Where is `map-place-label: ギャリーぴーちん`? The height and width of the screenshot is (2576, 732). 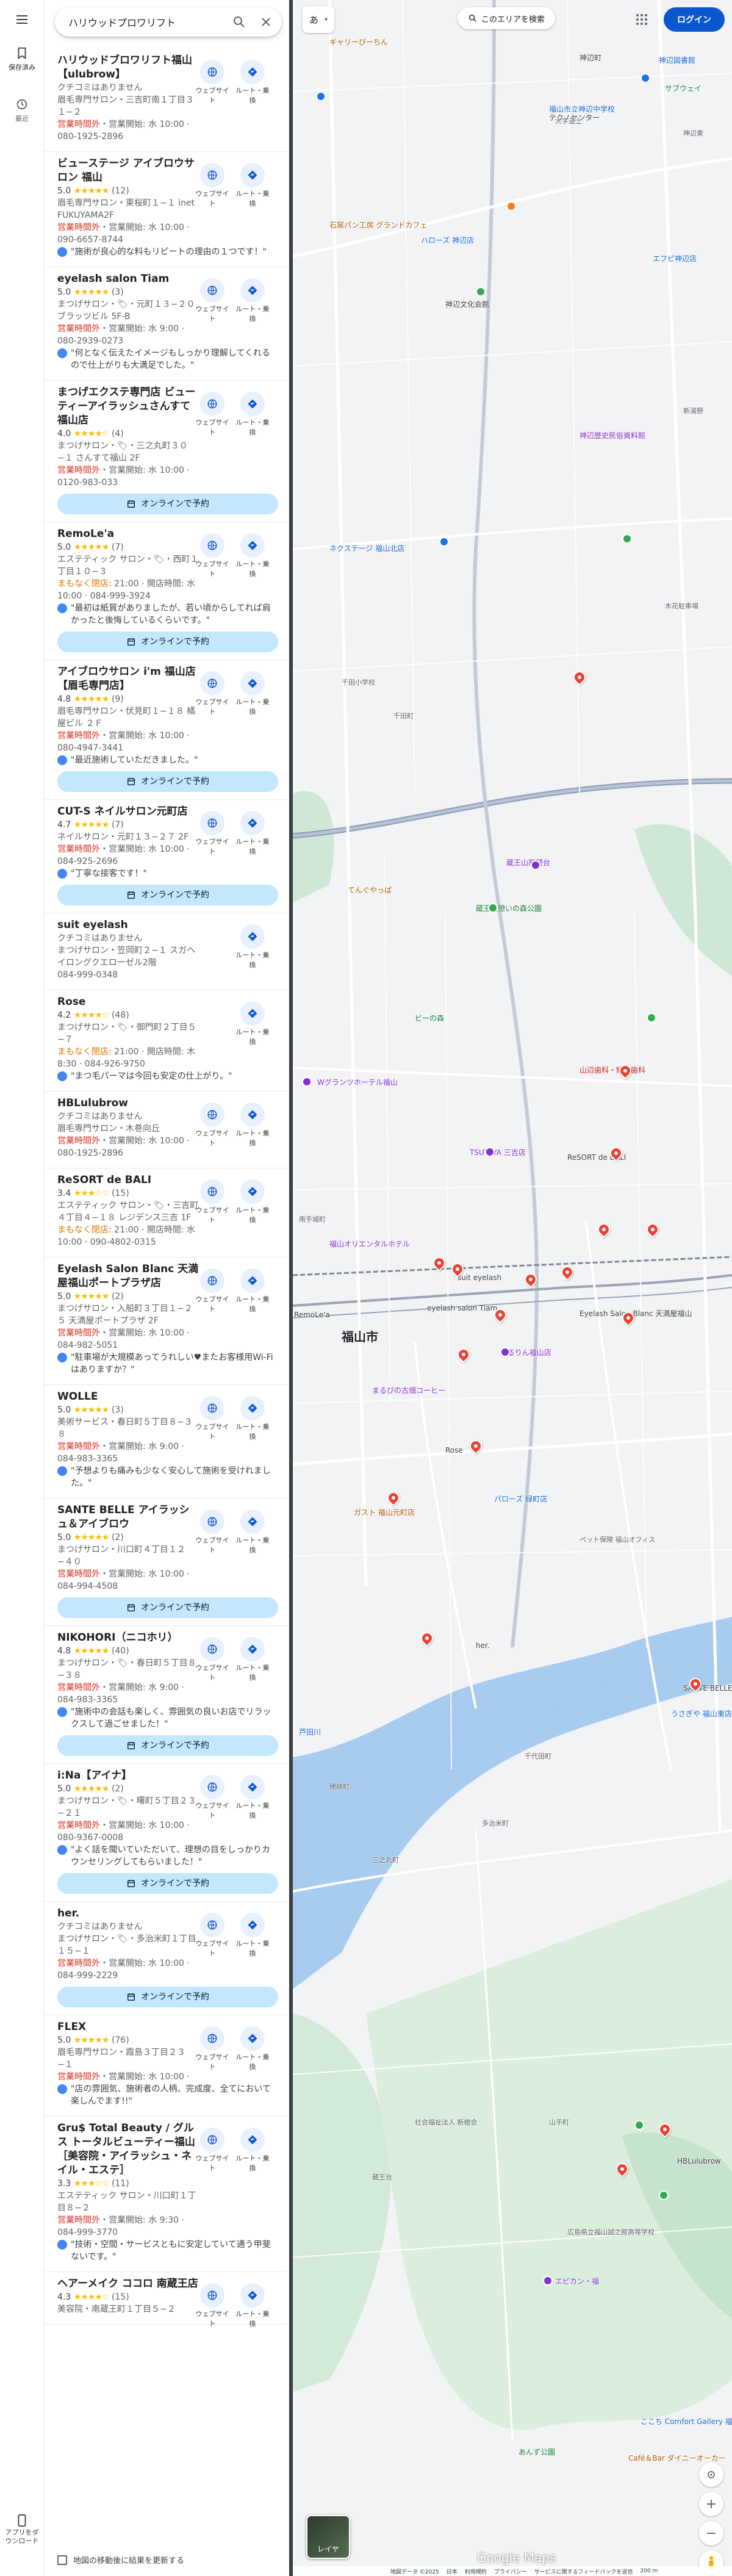
map-place-label: ギャリーぴーちん is located at coordinates (358, 42).